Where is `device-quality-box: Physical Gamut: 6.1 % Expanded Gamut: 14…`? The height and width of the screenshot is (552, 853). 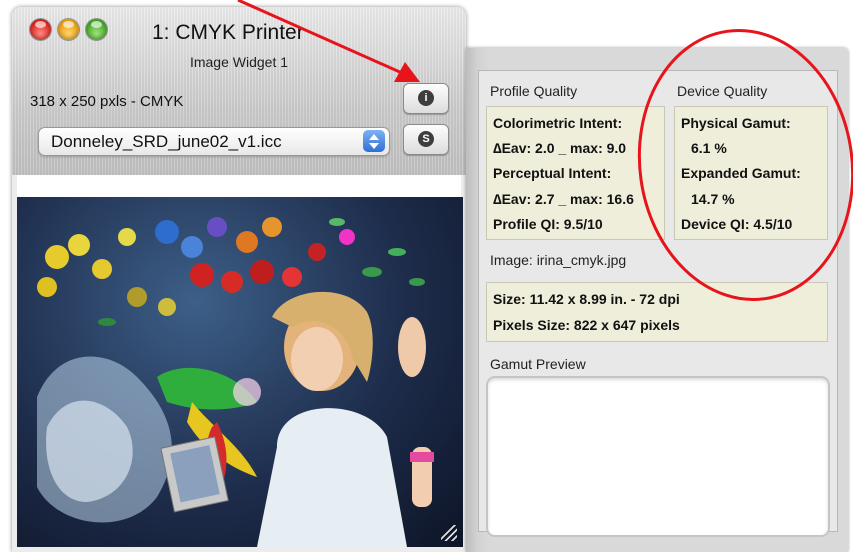
device-quality-box: Physical Gamut: 6.1 % Expanded Gamut: 14… is located at coordinates (751, 173).